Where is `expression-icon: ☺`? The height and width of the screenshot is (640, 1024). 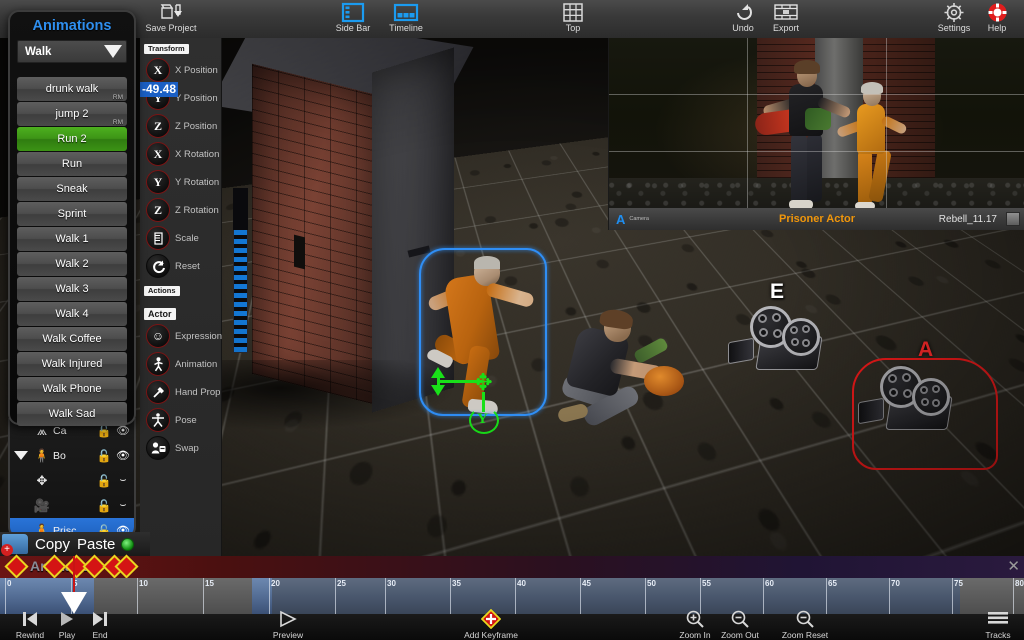 expression-icon: ☺ is located at coordinates (158, 336).